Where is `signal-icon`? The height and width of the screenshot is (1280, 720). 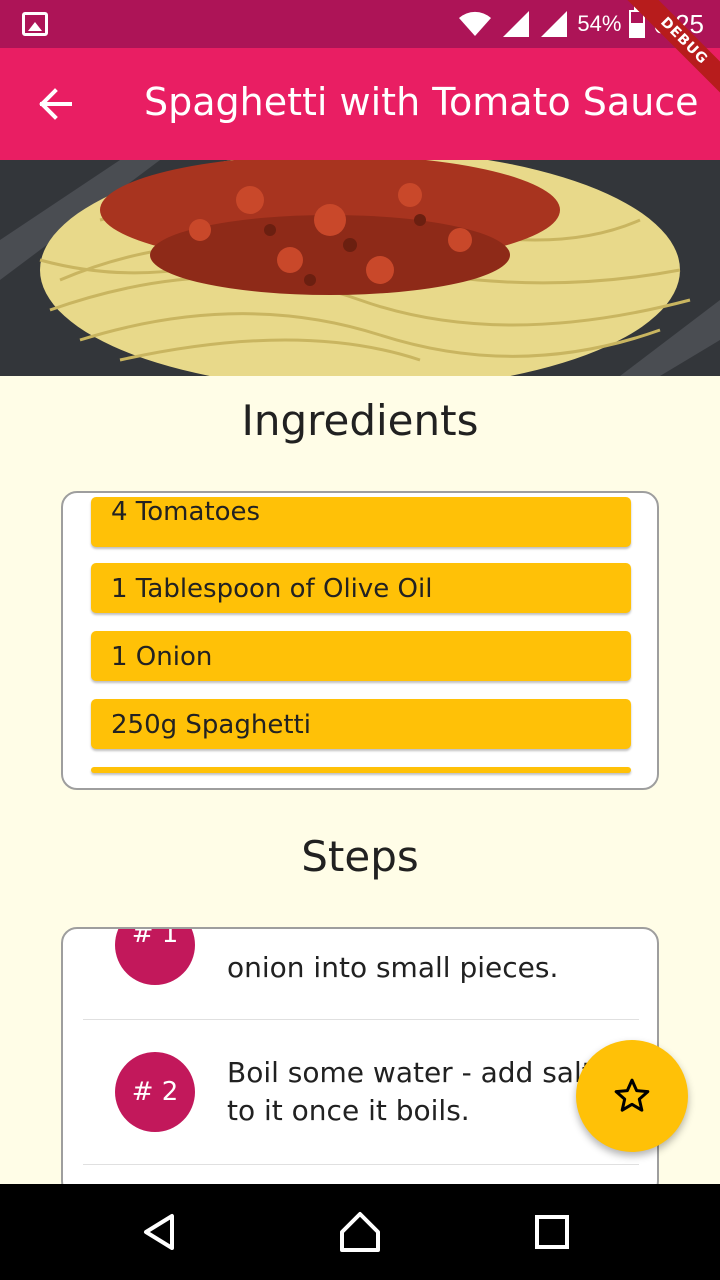
signal-icon is located at coordinates (516, 24).